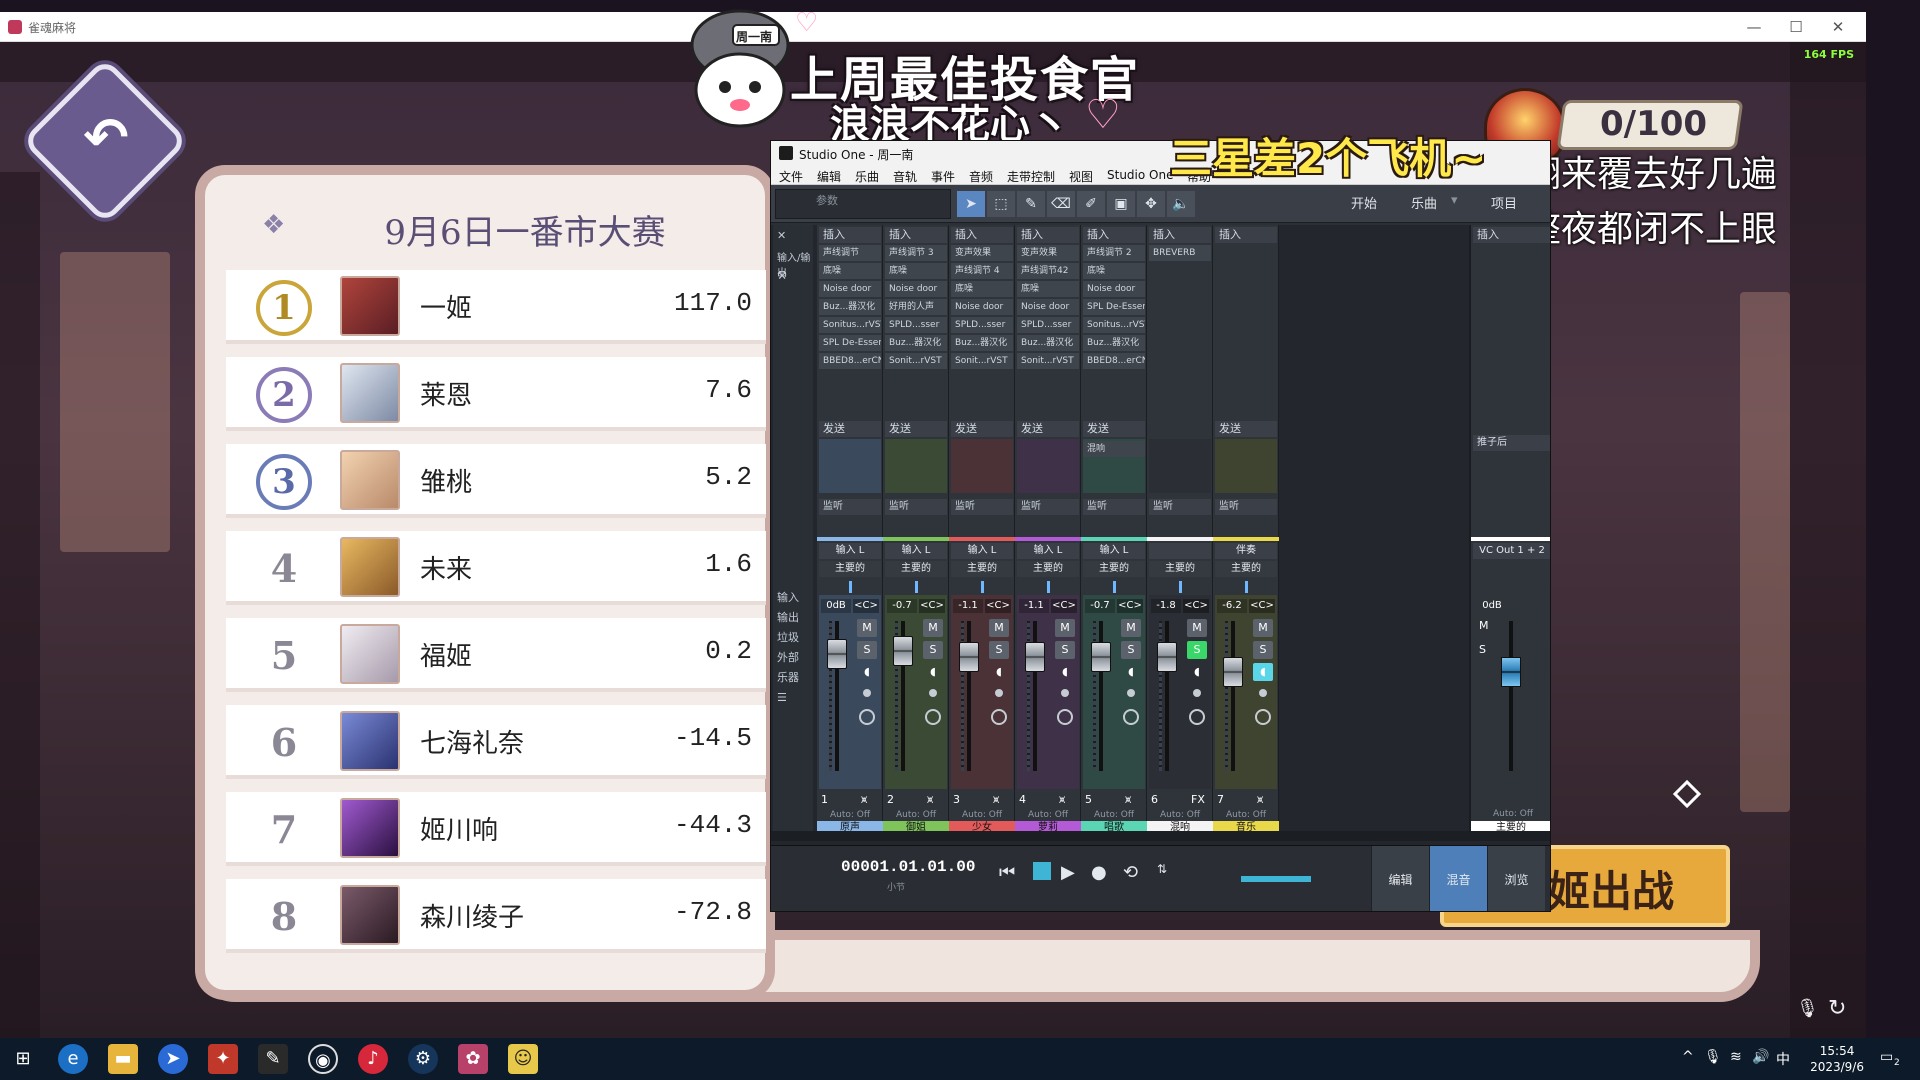  I want to click on parameter-field: 参数, so click(863, 204).